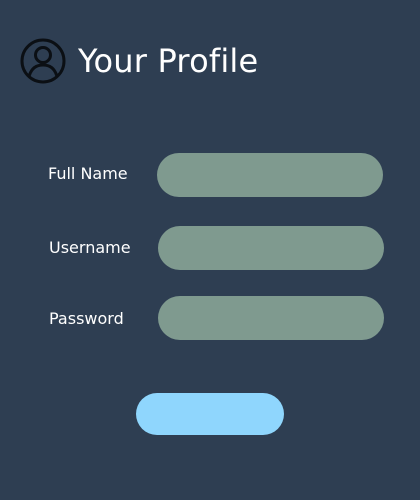  I want to click on full-name-label: Full Name, so click(88, 173).